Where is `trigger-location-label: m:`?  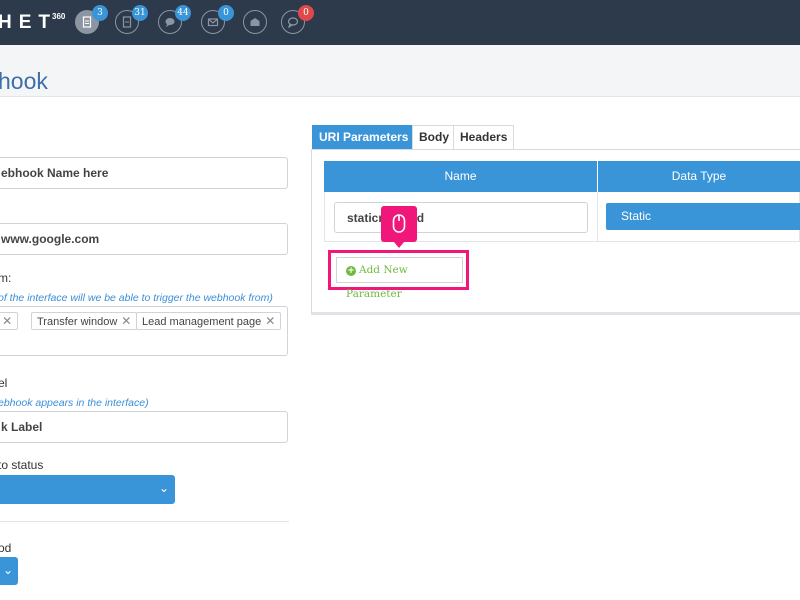
trigger-location-label: m: is located at coordinates (6, 278).